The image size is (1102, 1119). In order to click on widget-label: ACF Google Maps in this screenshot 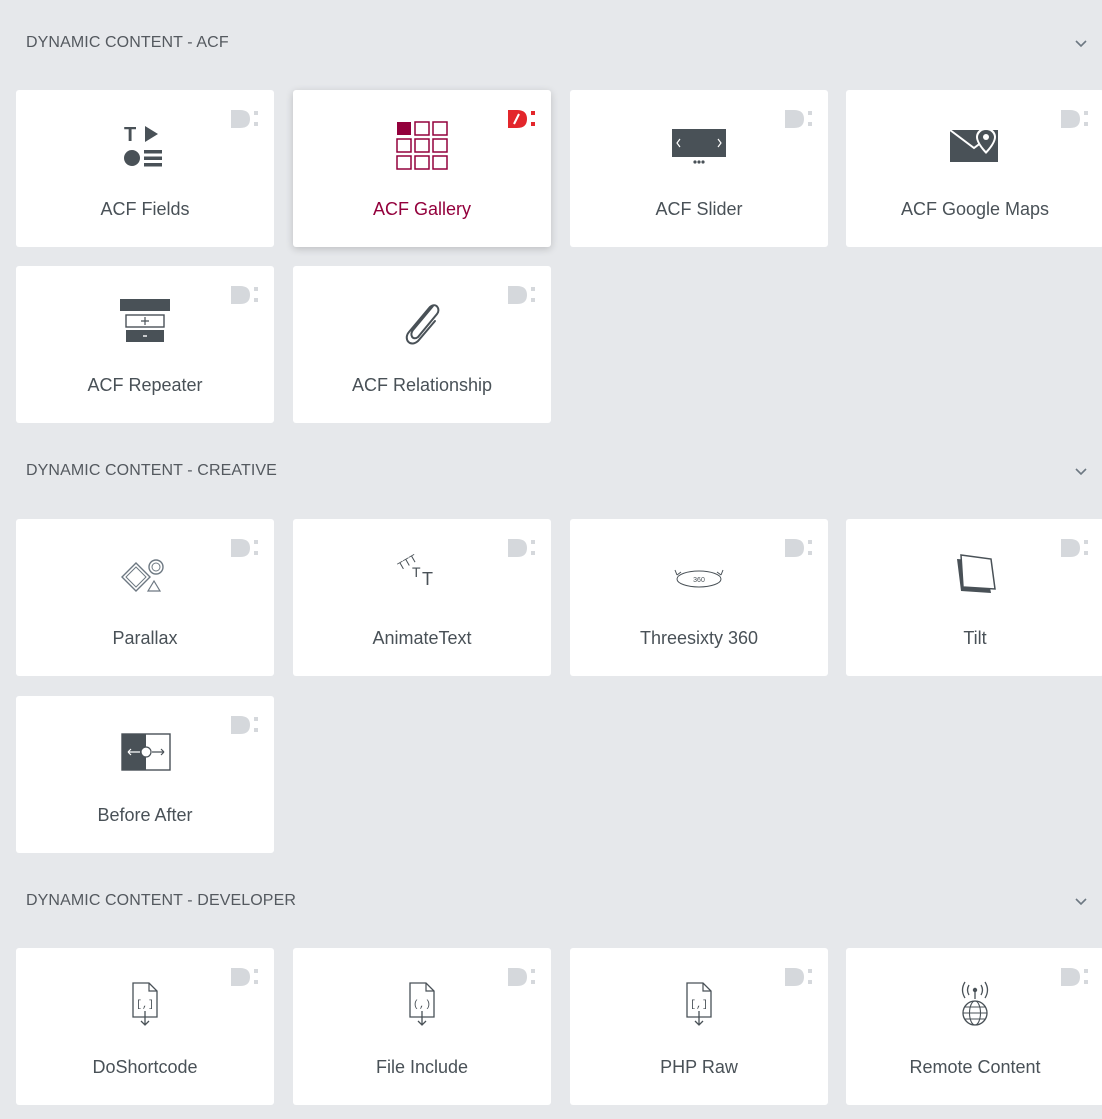, I will do `click(975, 209)`.